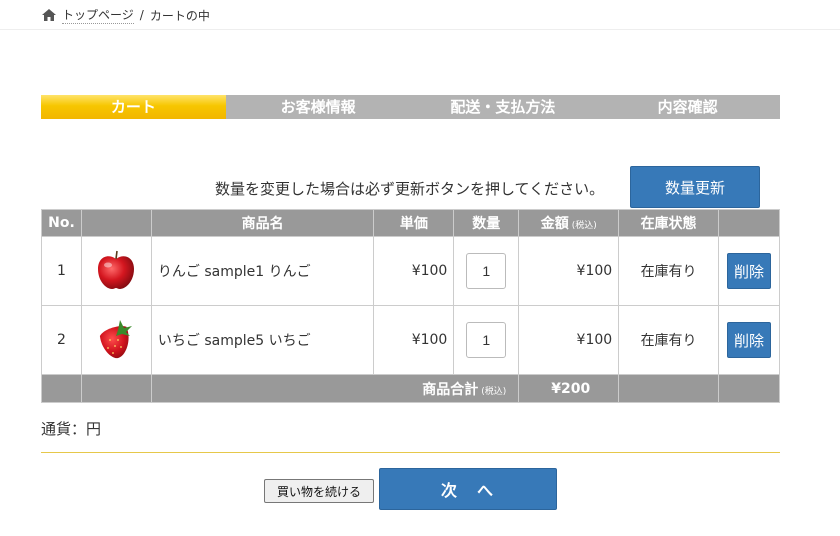  Describe the element at coordinates (61, 271) in the screenshot. I see `row-no: 1` at that location.